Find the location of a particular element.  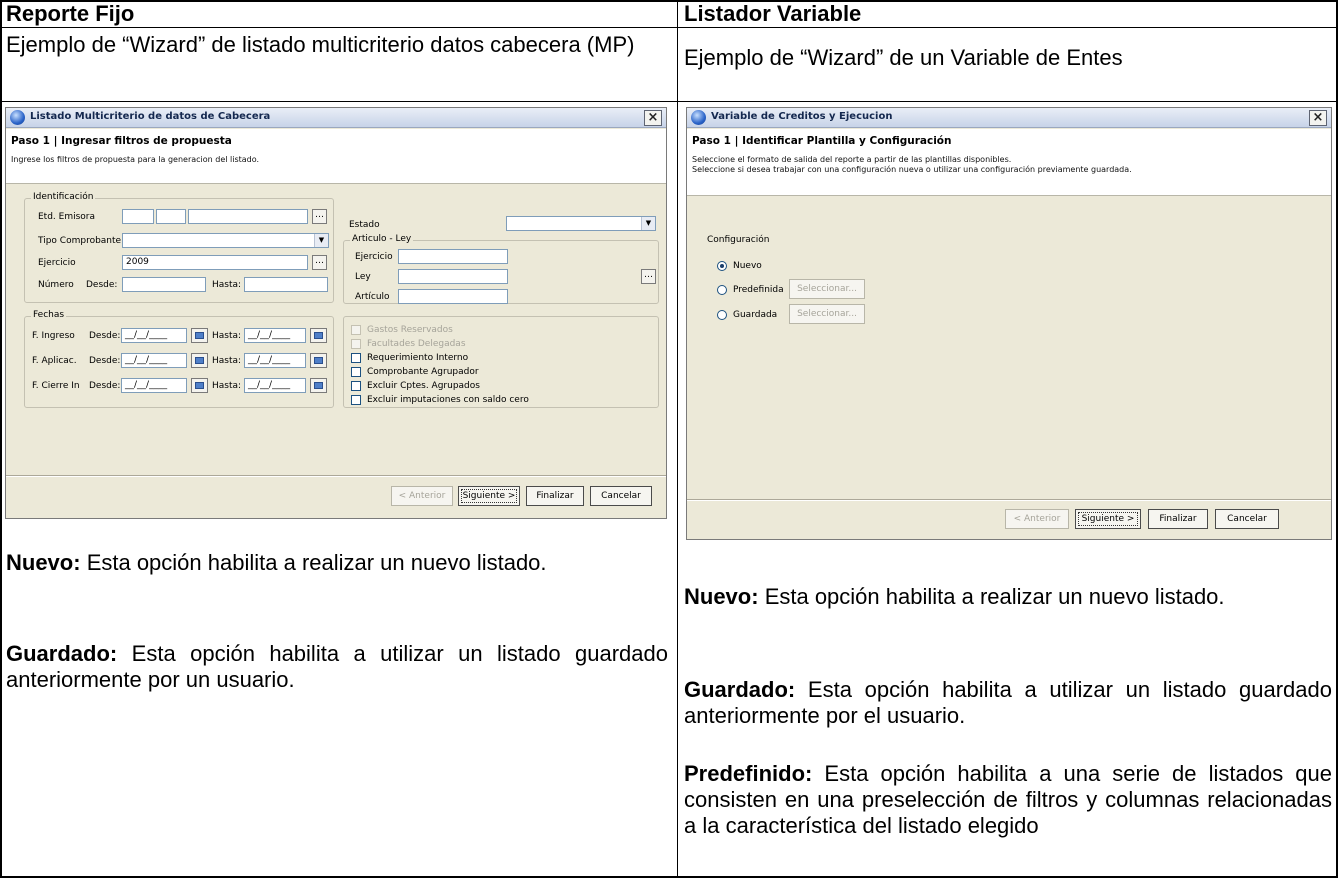

tipo-comprobante-select: ▼ is located at coordinates (225, 240).